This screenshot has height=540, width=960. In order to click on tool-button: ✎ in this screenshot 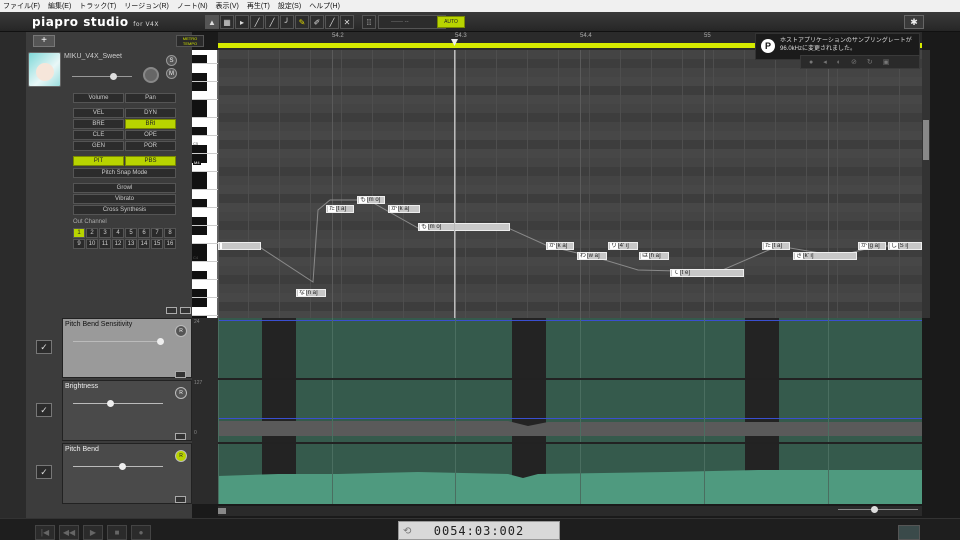, I will do `click(302, 22)`.